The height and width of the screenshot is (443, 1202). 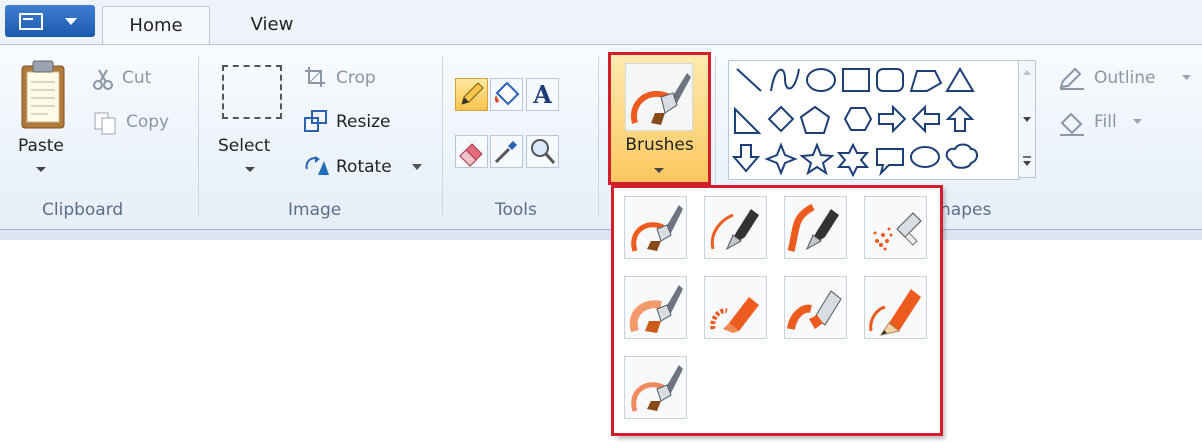 I want to click on paint-menu-icon, so click(x=31, y=21).